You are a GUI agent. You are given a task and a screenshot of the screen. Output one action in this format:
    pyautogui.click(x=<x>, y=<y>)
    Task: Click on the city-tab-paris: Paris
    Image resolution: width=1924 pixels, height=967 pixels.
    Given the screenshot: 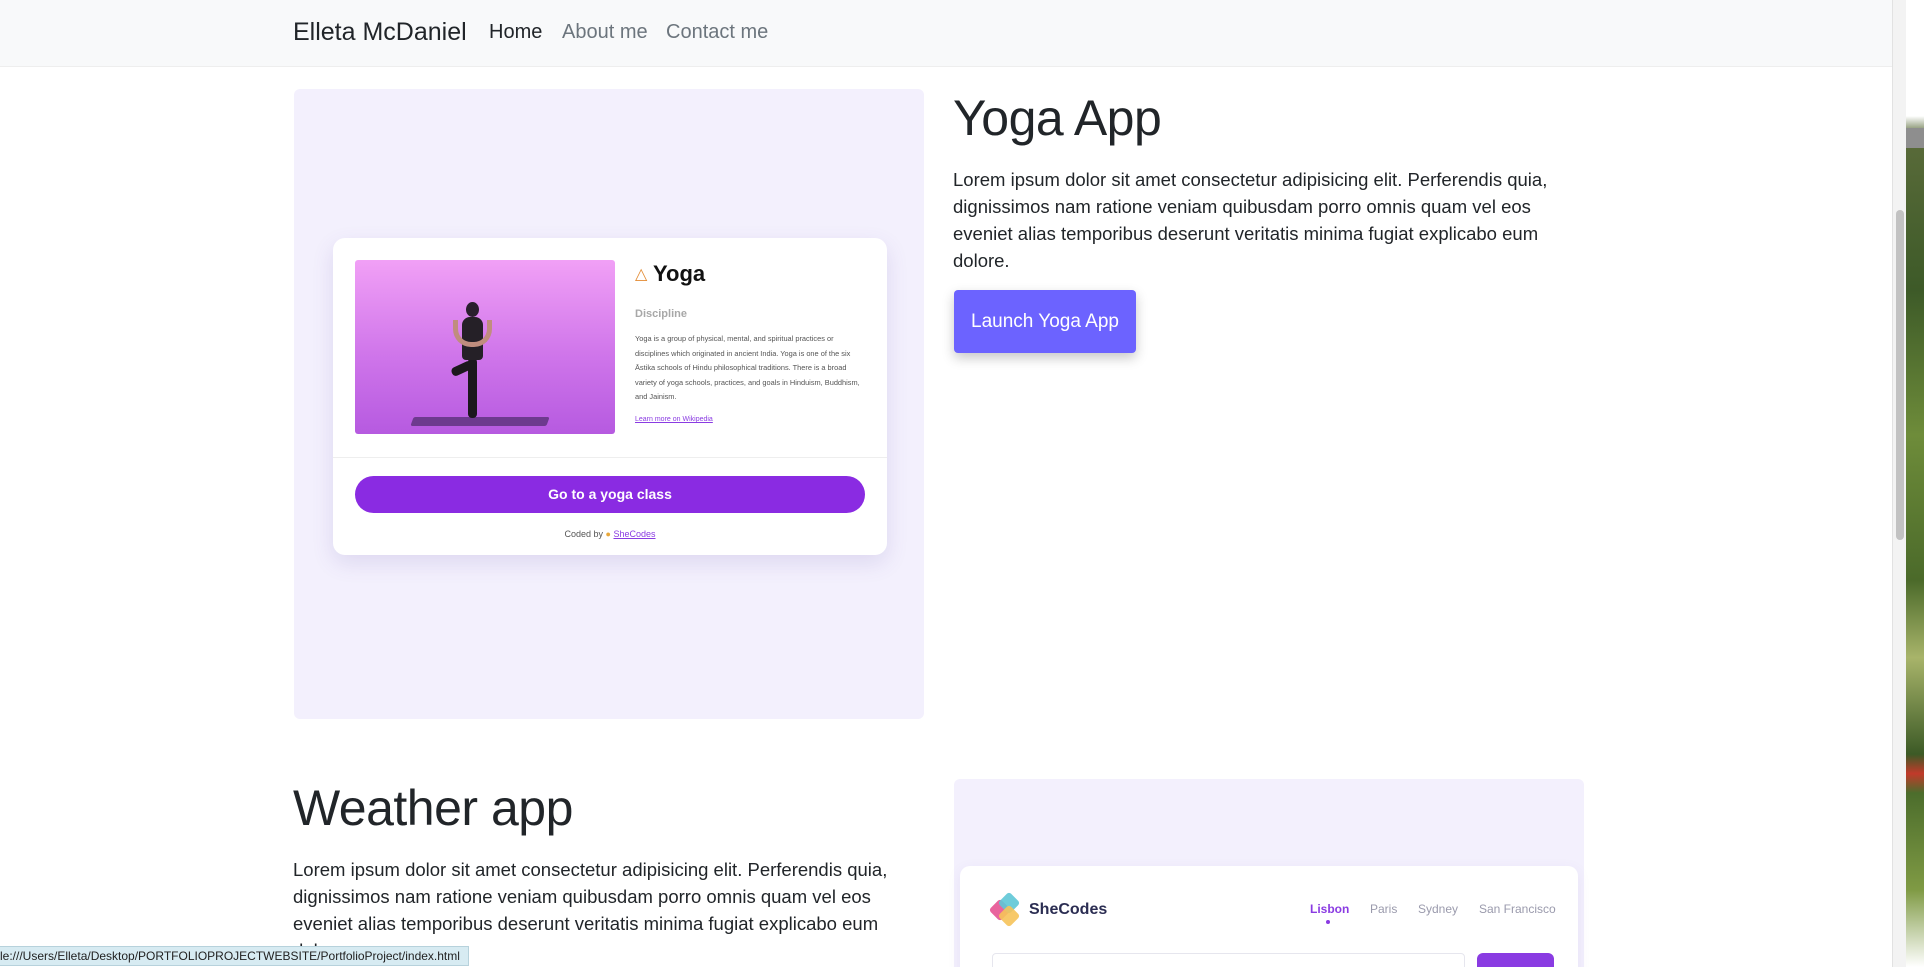 What is the action you would take?
    pyautogui.click(x=1383, y=909)
    